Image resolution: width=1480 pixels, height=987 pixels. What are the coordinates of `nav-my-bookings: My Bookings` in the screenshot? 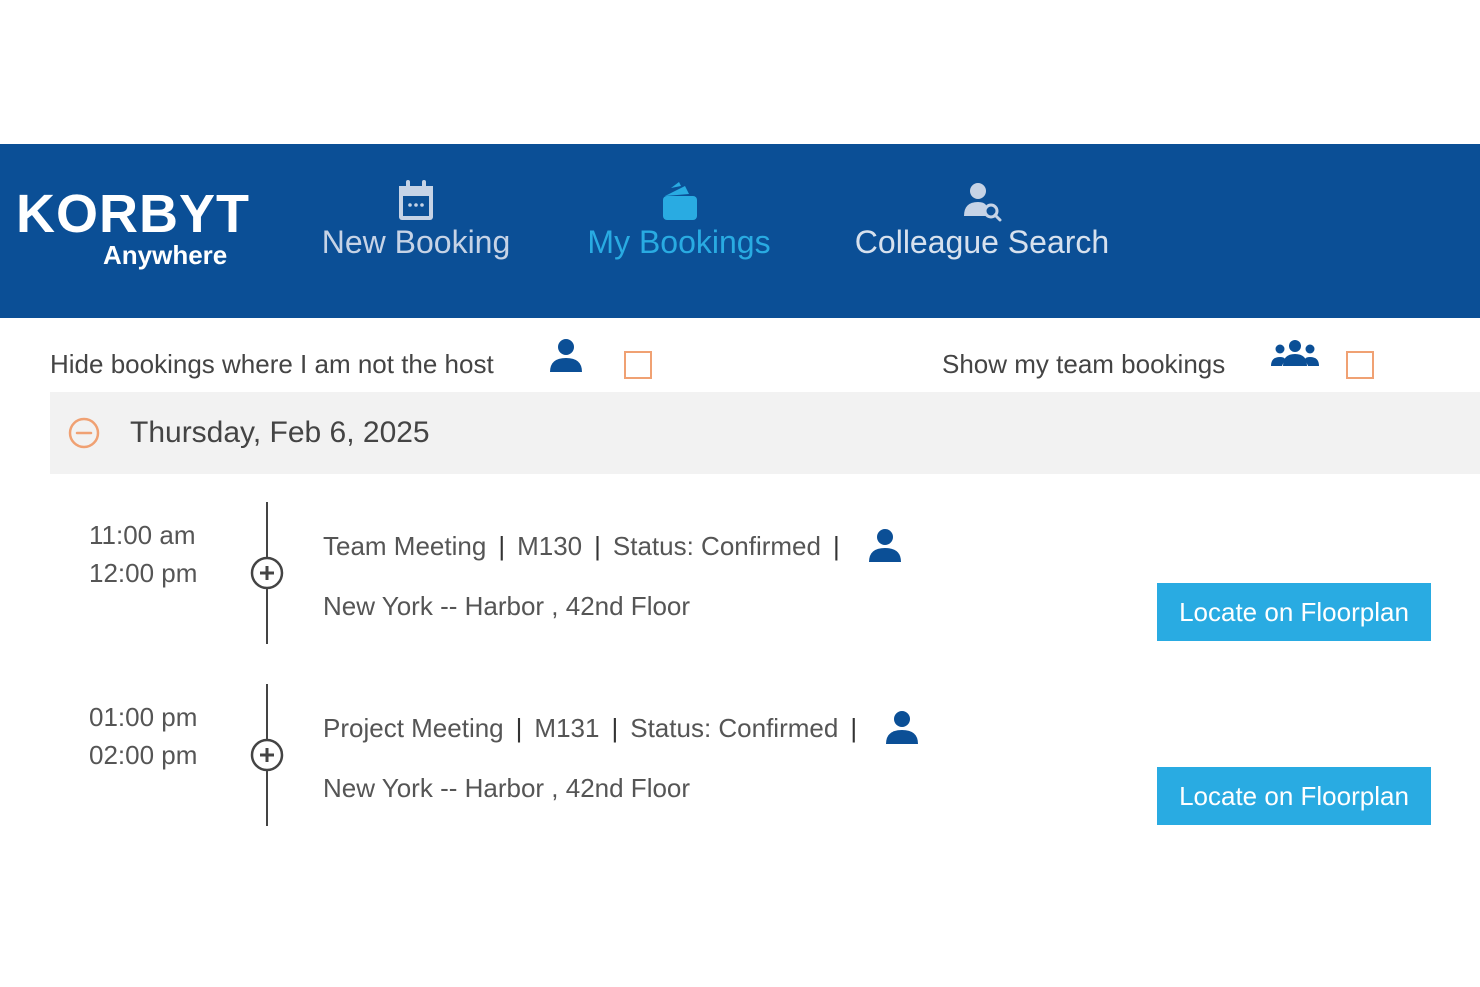 It's located at (679, 233).